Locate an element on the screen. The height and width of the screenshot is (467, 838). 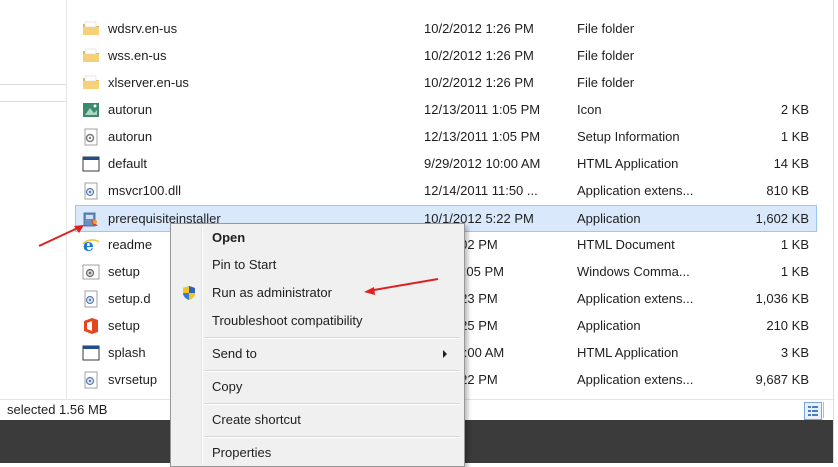
file-size: 9,687 KB is located at coordinates (782, 379).